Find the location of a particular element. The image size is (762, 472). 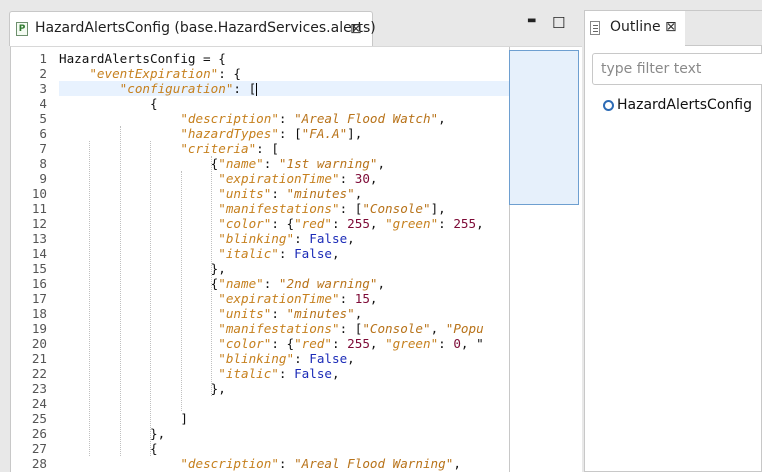

line-number: 27 is located at coordinates (39, 448).